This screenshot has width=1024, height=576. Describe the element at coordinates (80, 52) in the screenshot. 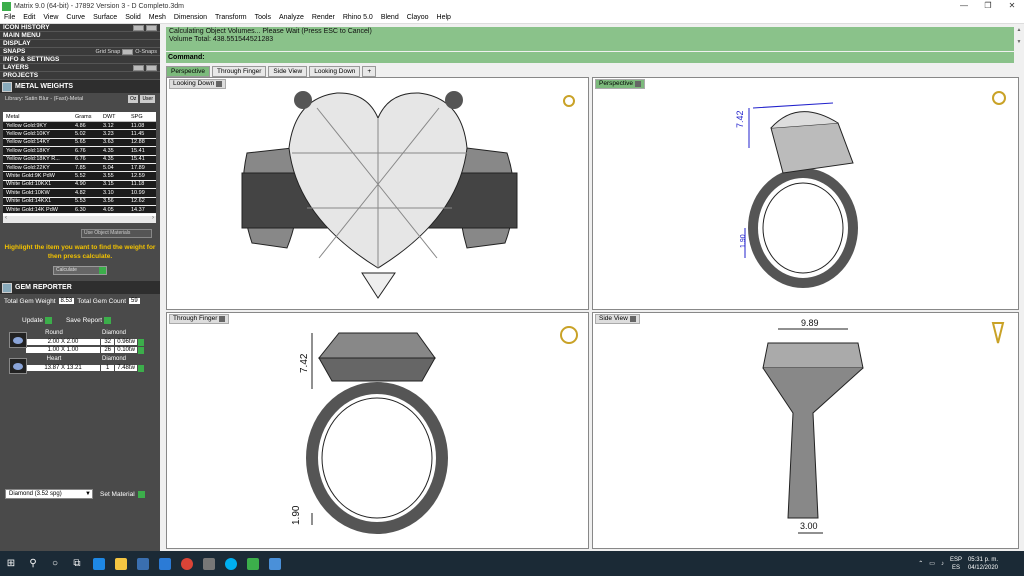

I see `section-snaps: SNAPS Grid Snap O-Snaps` at that location.